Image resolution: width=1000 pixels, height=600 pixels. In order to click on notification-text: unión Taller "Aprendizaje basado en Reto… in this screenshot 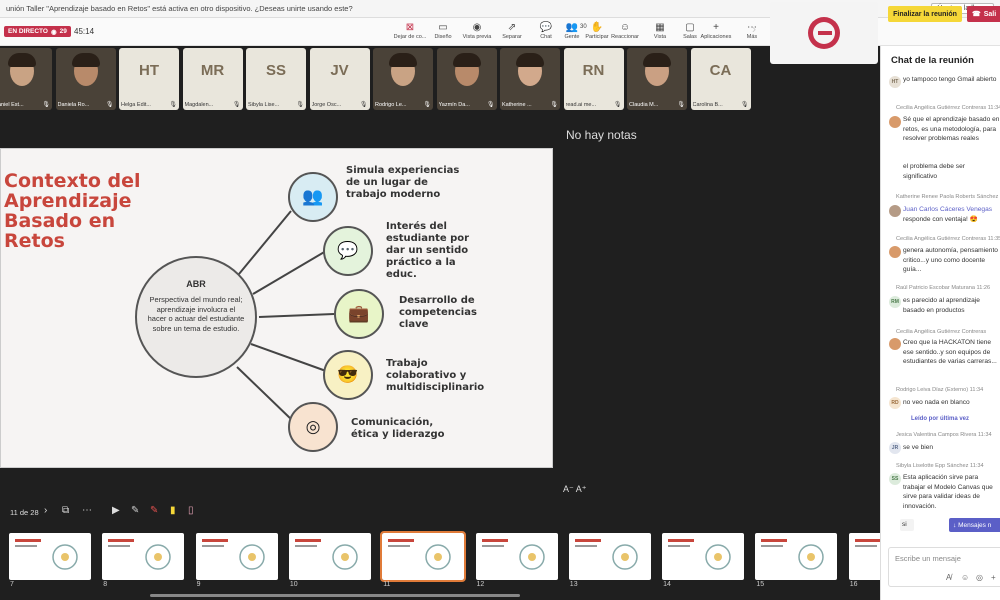, I will do `click(179, 8)`.